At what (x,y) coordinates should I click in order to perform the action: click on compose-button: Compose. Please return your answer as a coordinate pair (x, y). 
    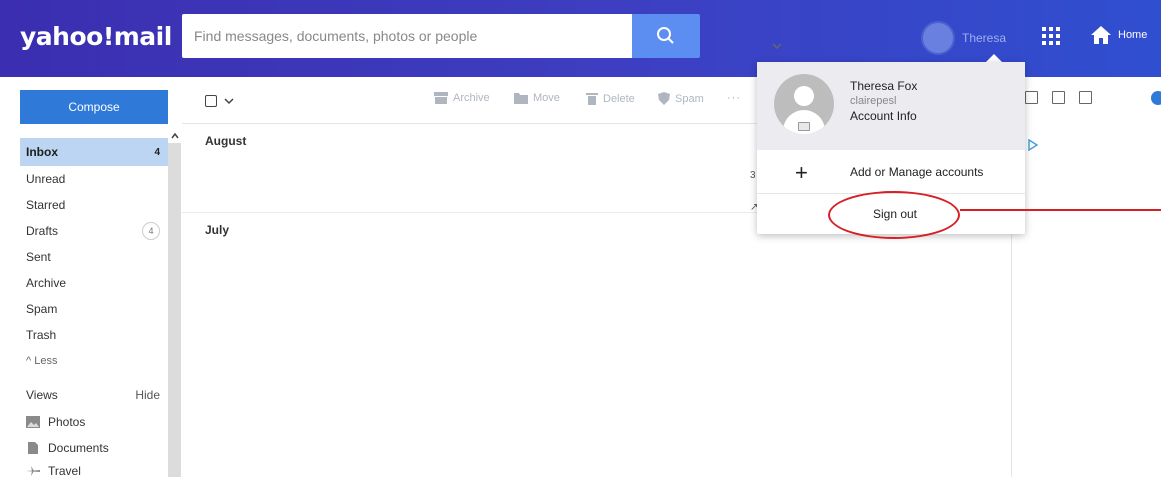
    Looking at the image, I should click on (94, 107).